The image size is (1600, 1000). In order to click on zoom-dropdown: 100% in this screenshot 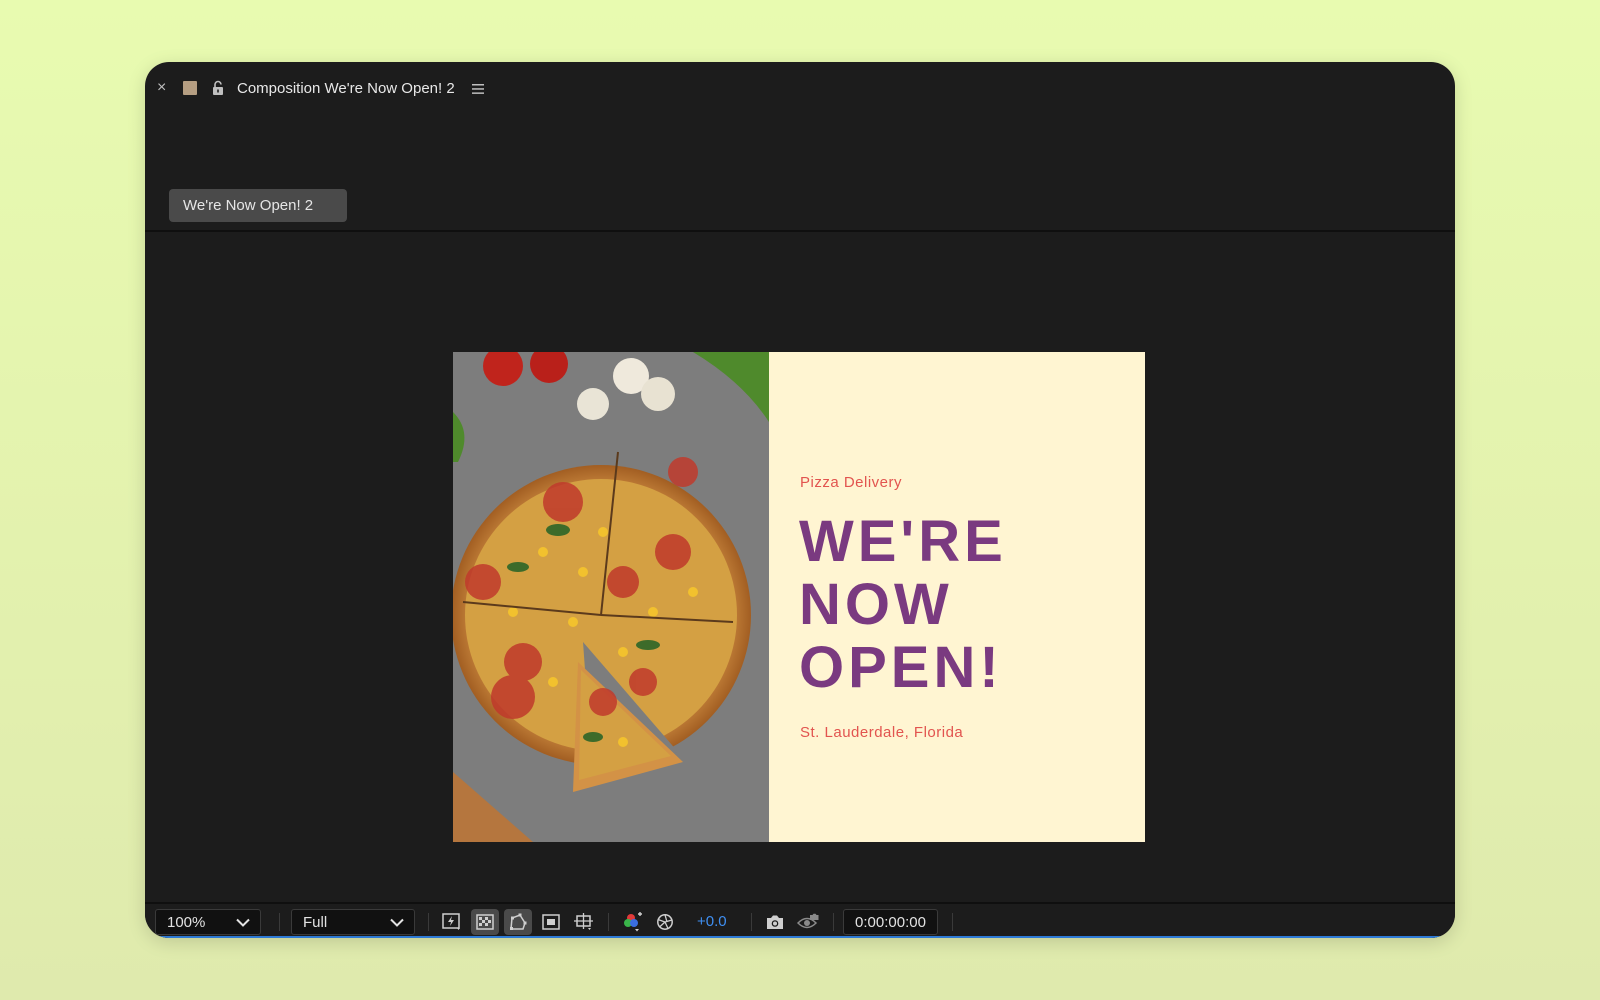, I will do `click(208, 922)`.